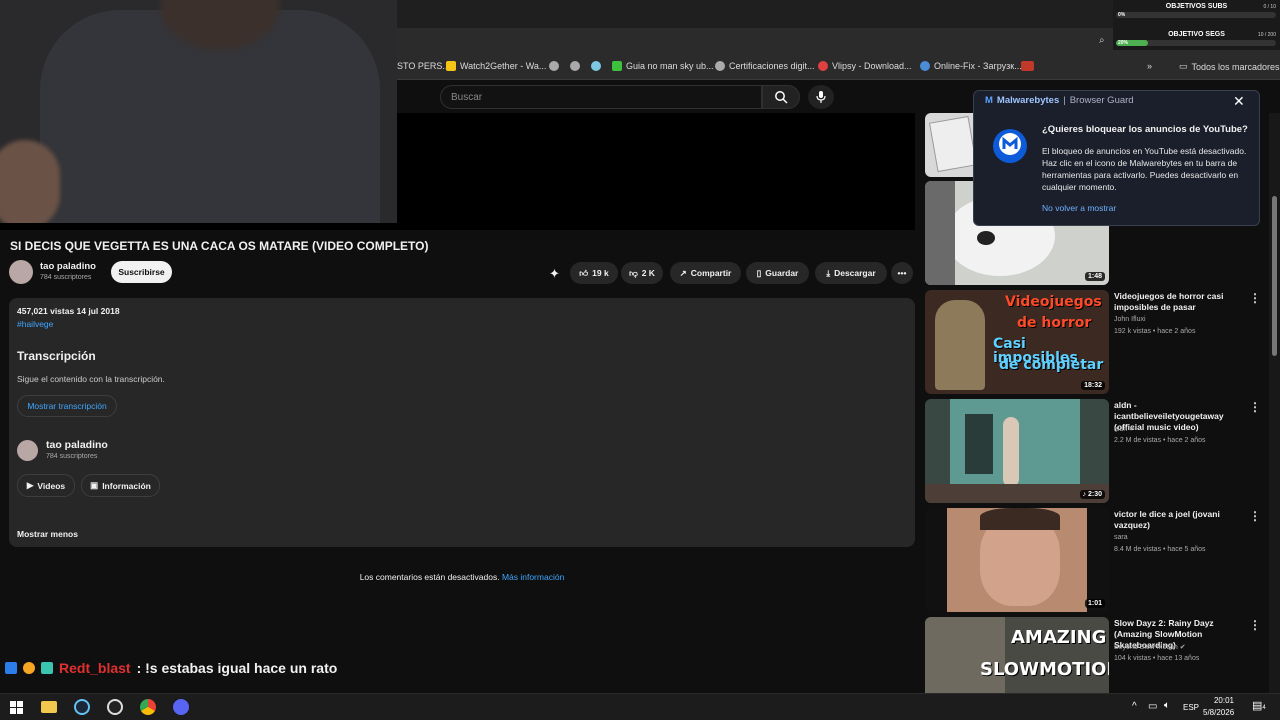 This screenshot has height=720, width=1280. Describe the element at coordinates (759, 272) in the screenshot. I see `bookmark-icon: ▯` at that location.